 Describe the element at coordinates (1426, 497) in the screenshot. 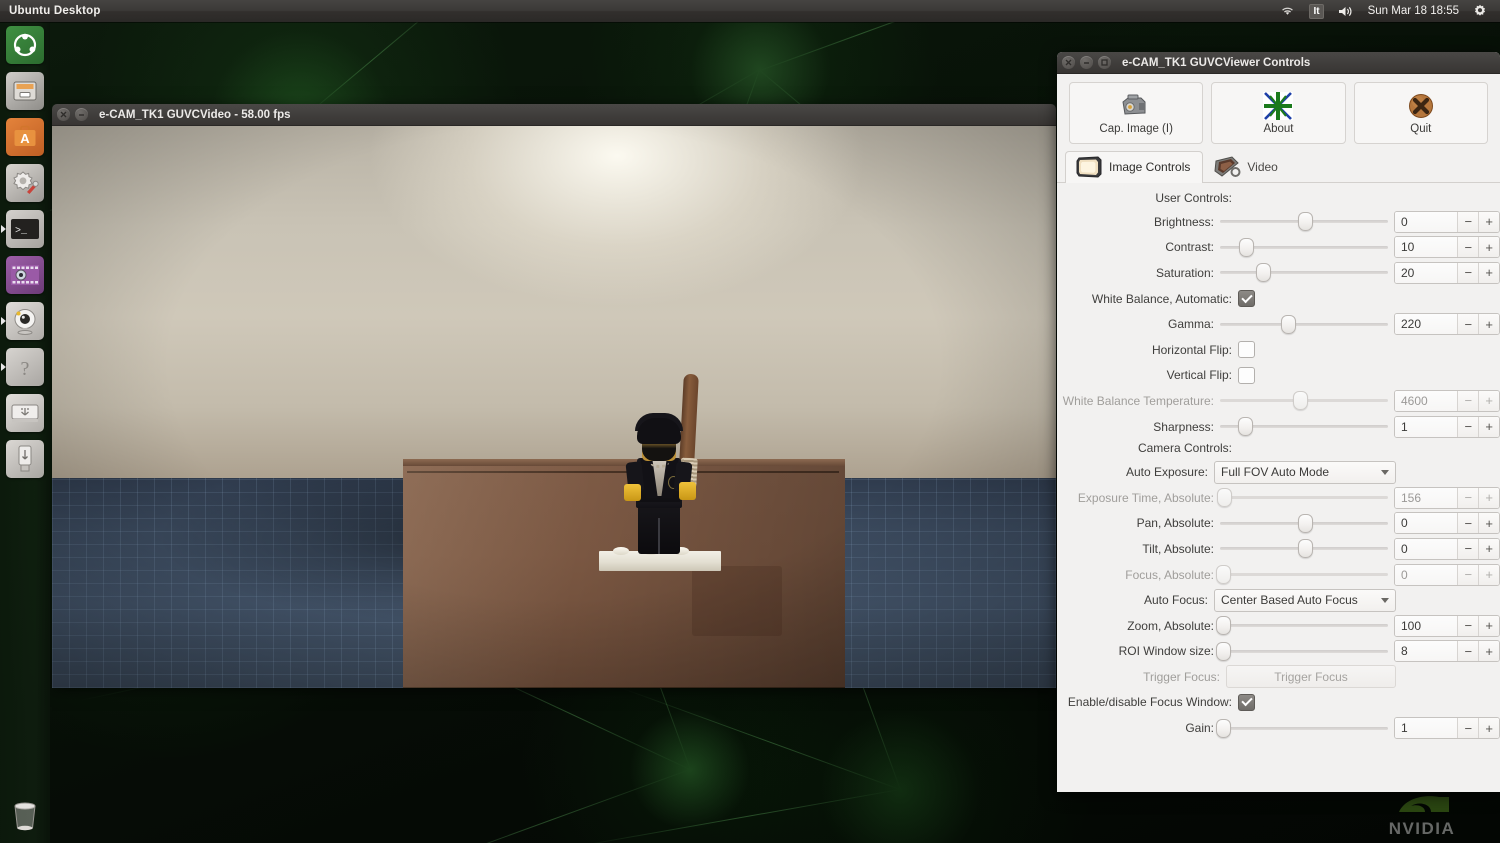

I see `spinbox-value: 156` at that location.